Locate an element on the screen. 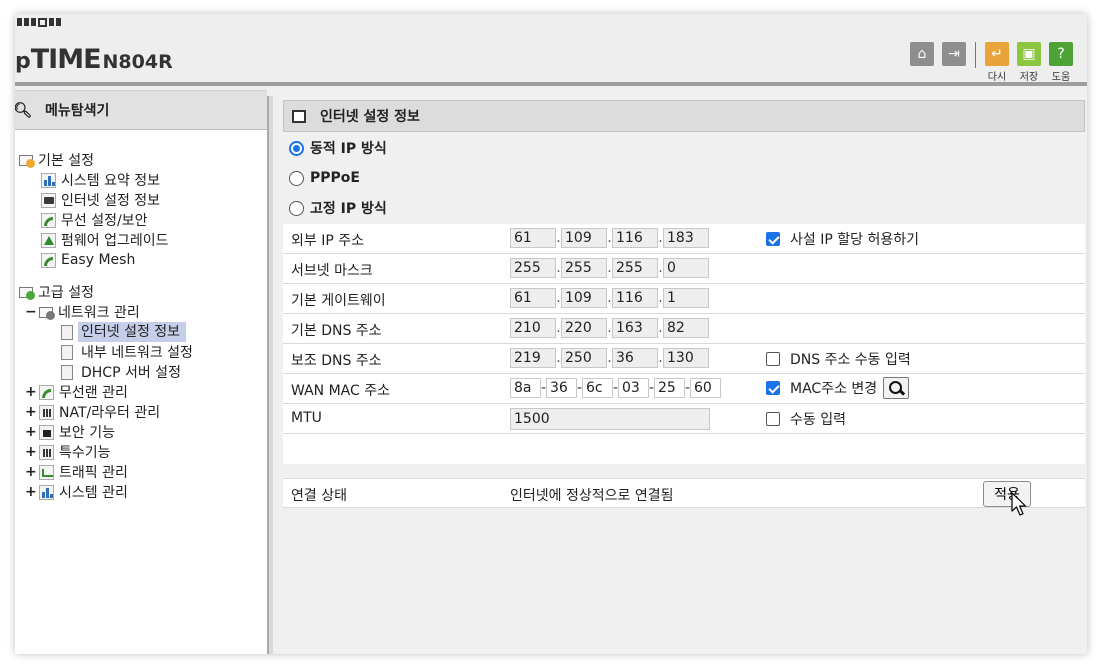  checkbox-label: 사설 IP 할당 허용하기 is located at coordinates (854, 240).